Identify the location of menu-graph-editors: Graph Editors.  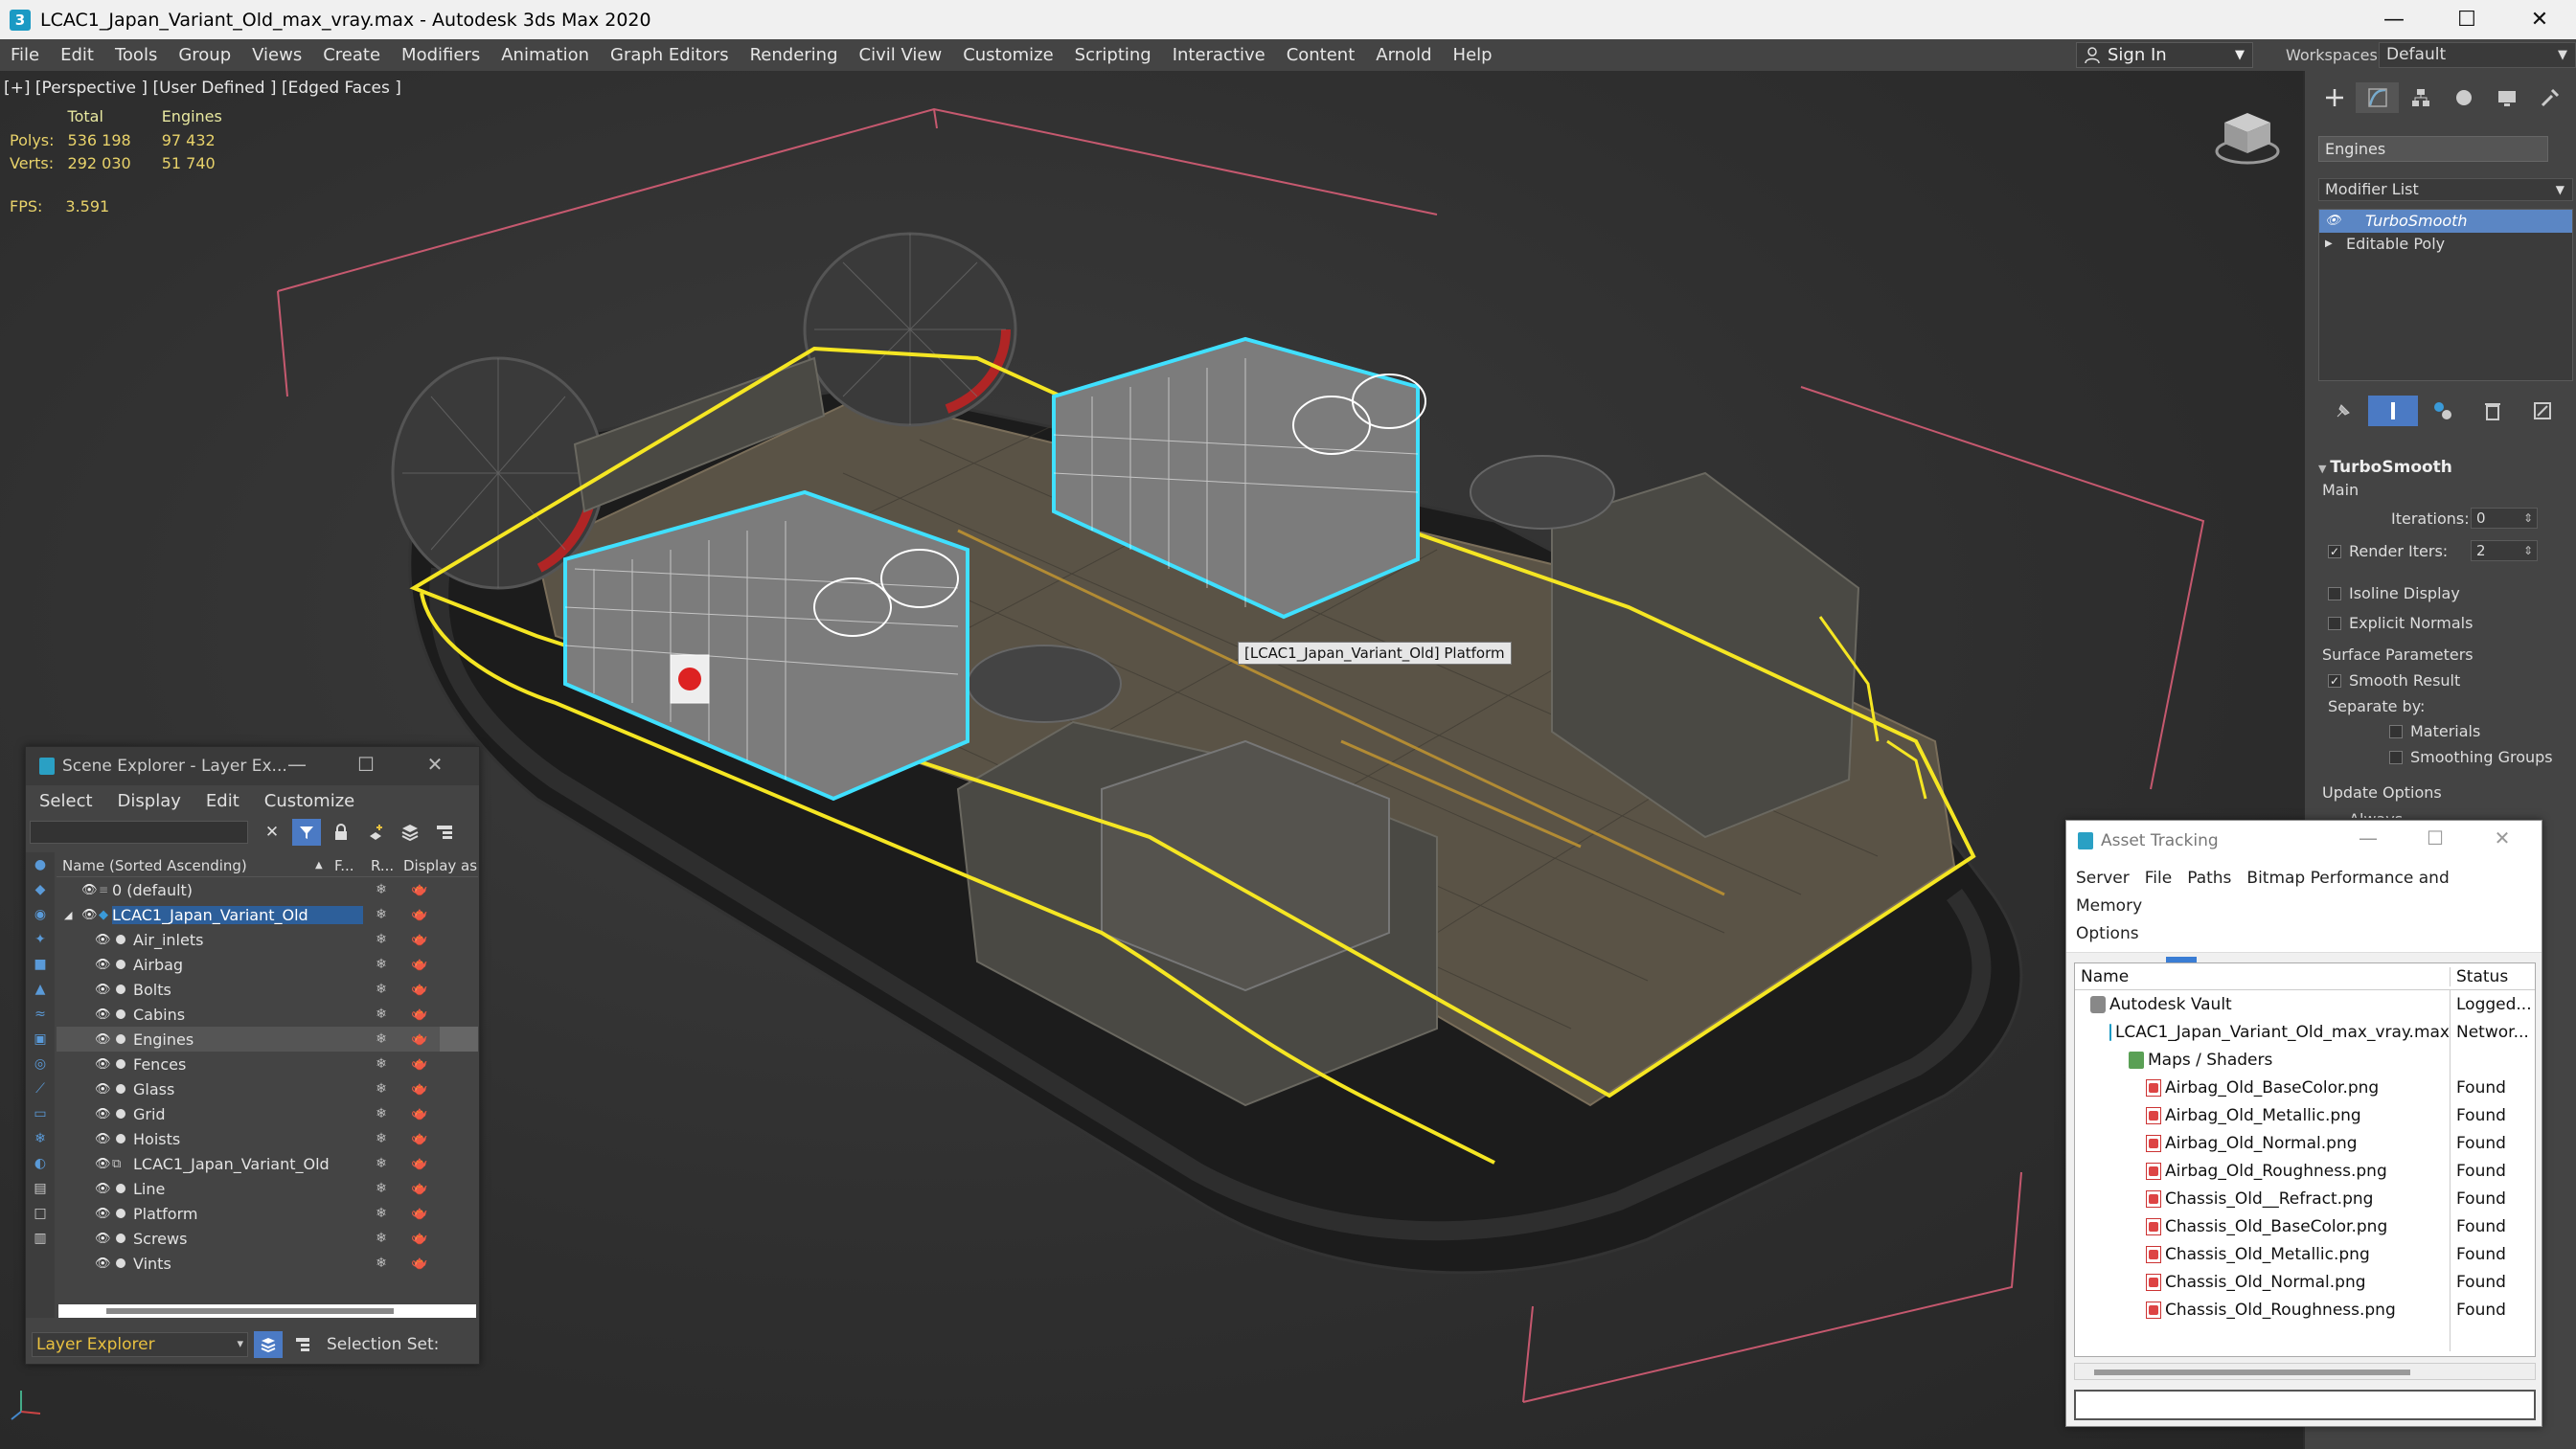
(670, 55).